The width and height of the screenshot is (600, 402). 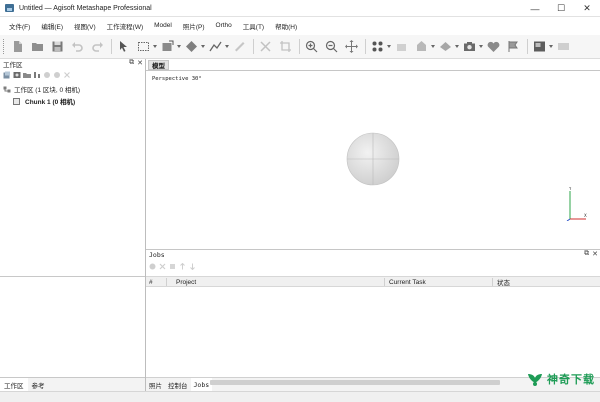 I want to click on menu-file: 文件(F), so click(x=19, y=26).